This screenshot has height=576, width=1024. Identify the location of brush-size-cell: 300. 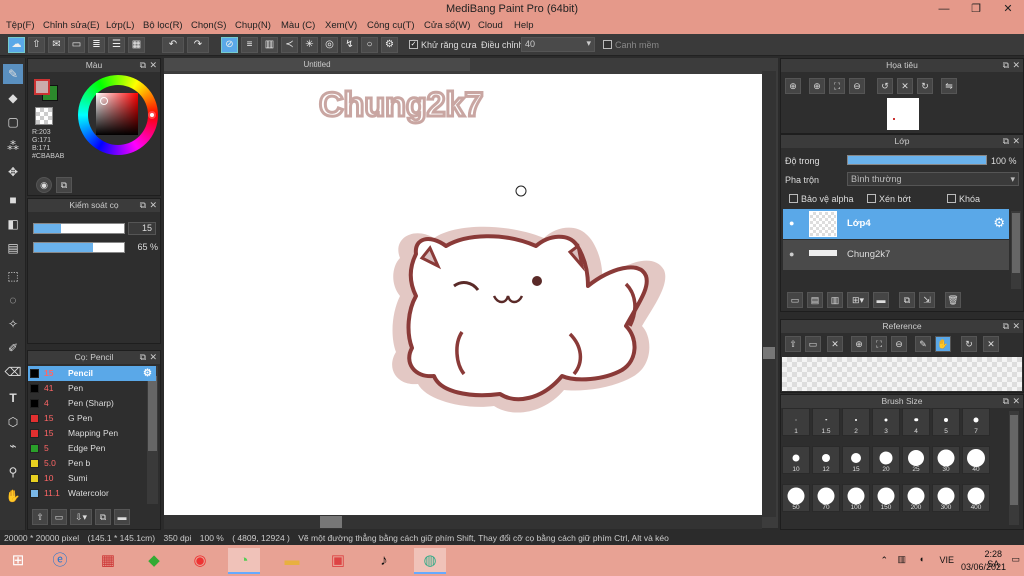
(946, 498).